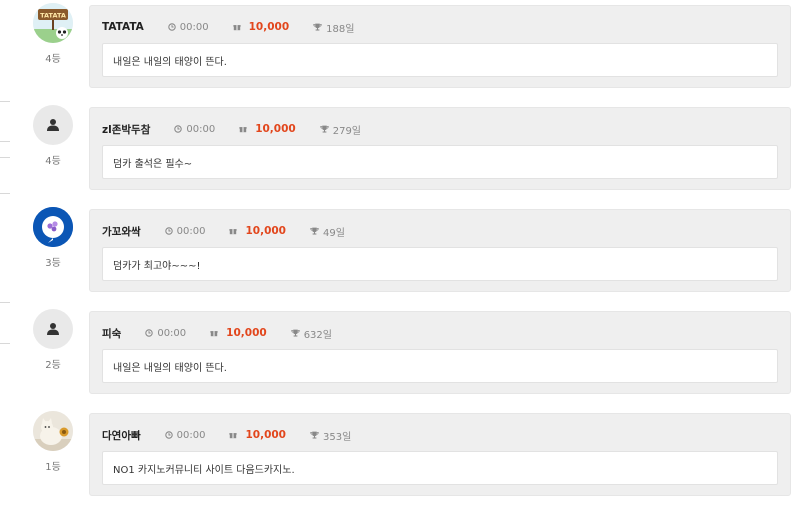 This screenshot has width=800, height=509. Describe the element at coordinates (440, 264) in the screenshot. I see `attendance-message: 덤카가 최고야~~~!` at that location.